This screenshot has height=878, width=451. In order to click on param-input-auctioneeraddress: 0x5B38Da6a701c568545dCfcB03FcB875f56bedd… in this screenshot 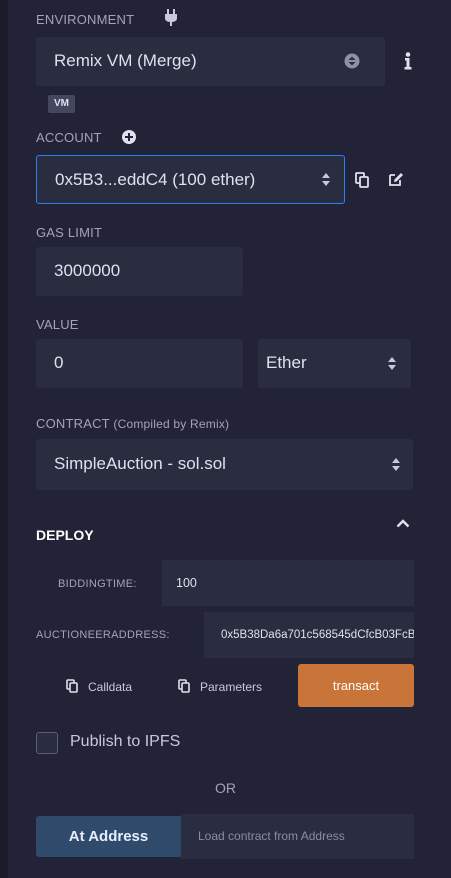, I will do `click(309, 635)`.